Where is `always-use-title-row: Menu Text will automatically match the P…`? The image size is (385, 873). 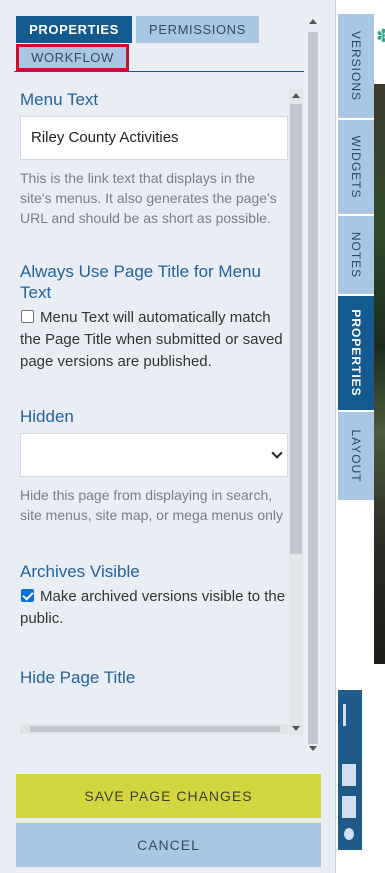 always-use-title-row: Menu Text will automatically match the P… is located at coordinates (154, 340).